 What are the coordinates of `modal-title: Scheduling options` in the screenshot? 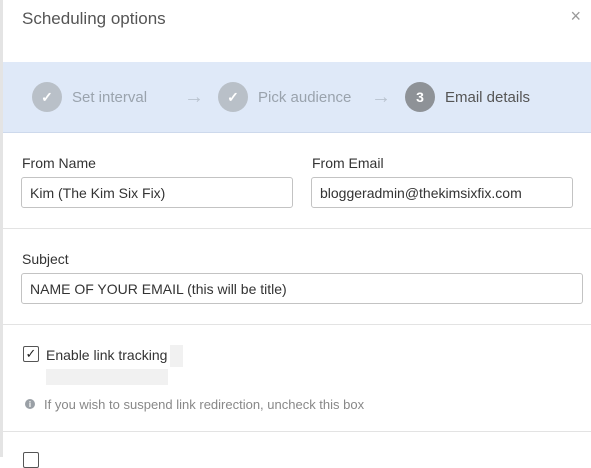 It's located at (94, 18).